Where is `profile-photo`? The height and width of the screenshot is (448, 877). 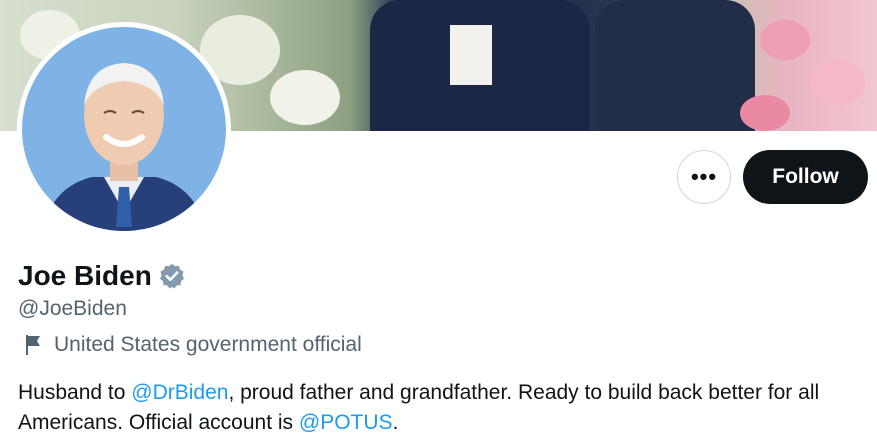
profile-photo is located at coordinates (124, 129).